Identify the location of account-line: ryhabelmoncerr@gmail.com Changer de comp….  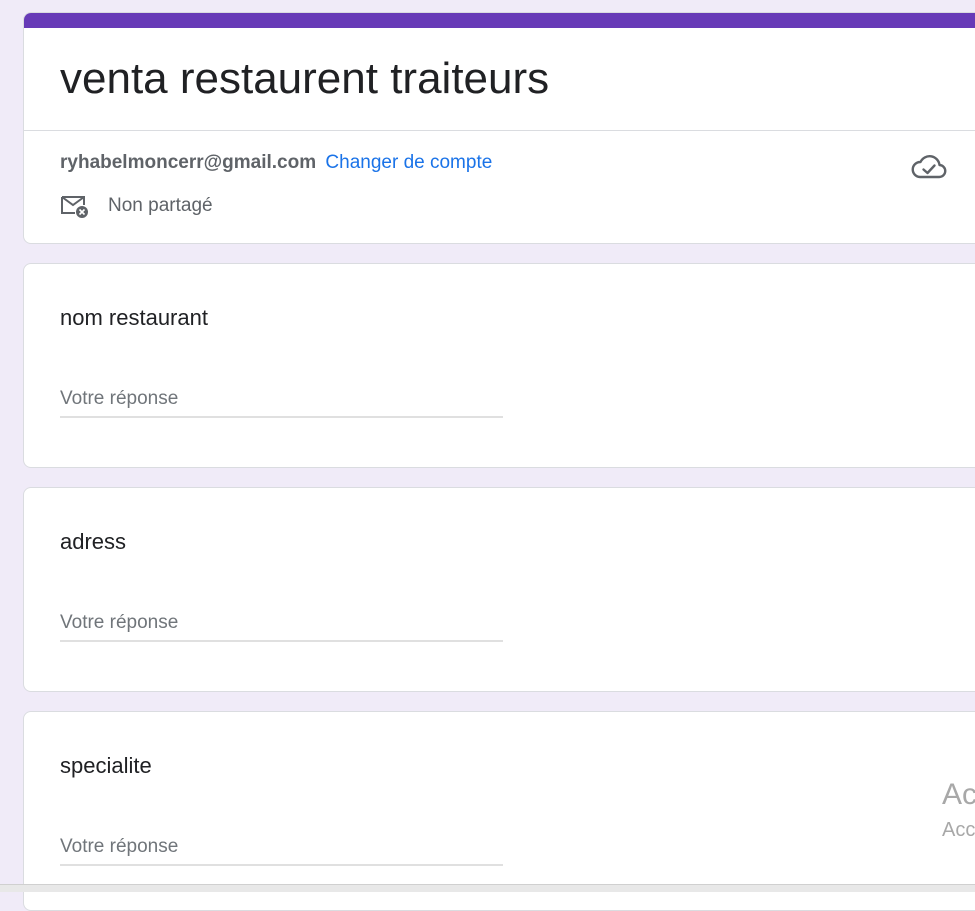
(276, 163).